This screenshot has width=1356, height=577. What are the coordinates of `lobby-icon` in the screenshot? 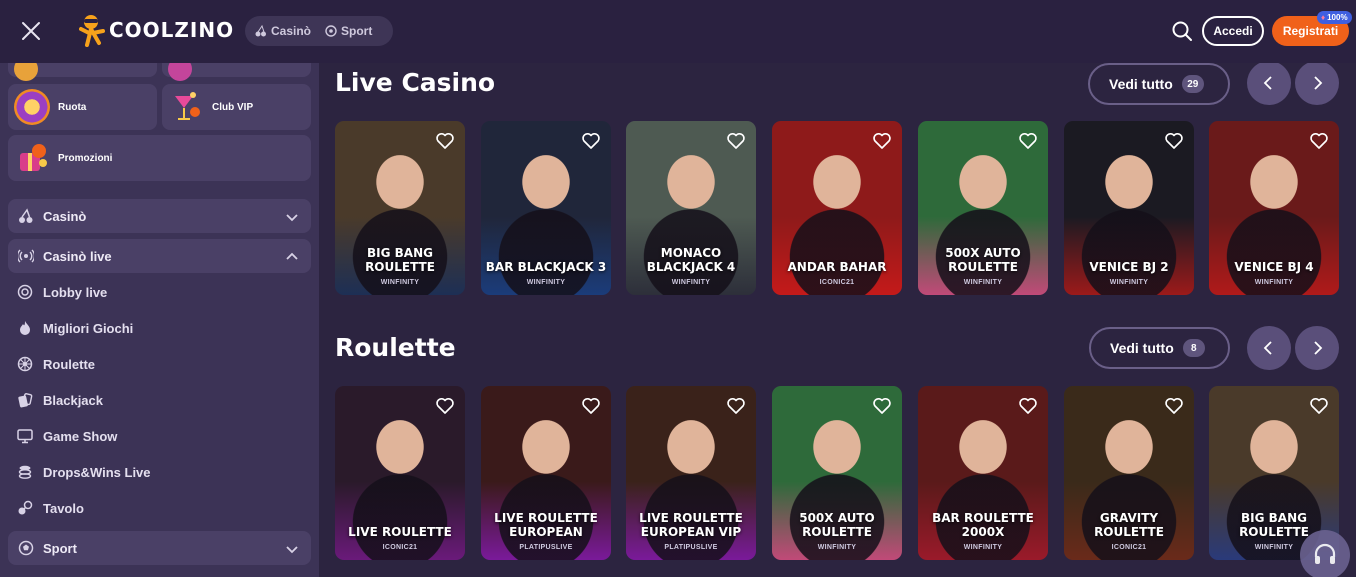 It's located at (25, 292).